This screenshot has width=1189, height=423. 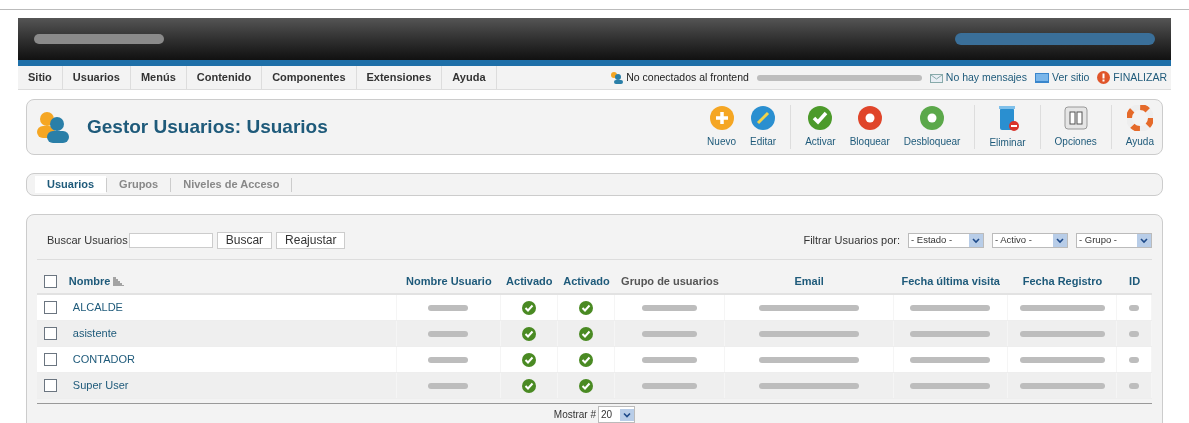 I want to click on toolbar-button: Eliminar, so click(x=1007, y=127).